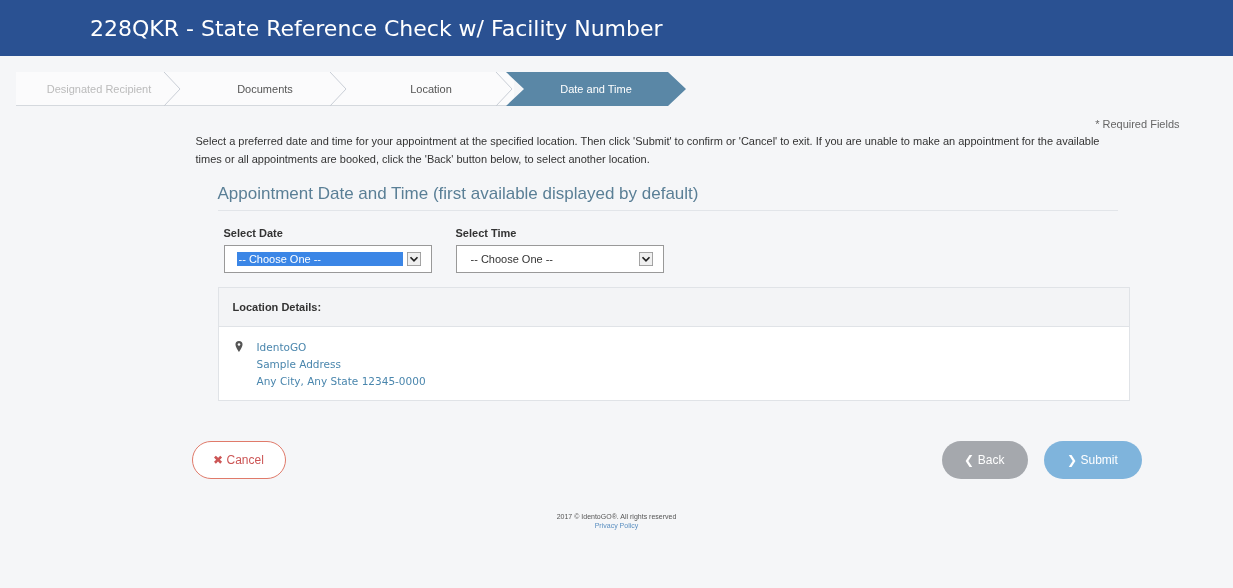 This screenshot has width=1233, height=588. I want to click on address-line: IdentoGO, so click(282, 347).